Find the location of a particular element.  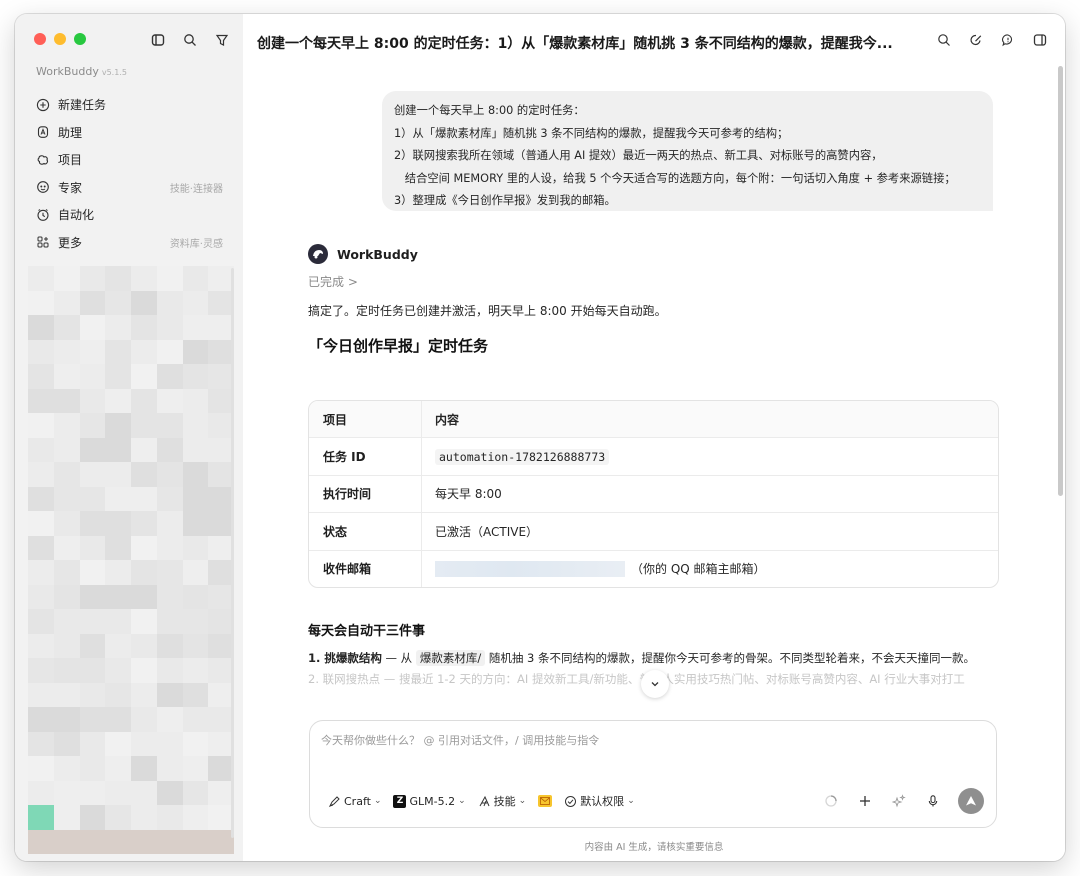

skills-selector: 技能 ⌄ is located at coordinates (502, 801).